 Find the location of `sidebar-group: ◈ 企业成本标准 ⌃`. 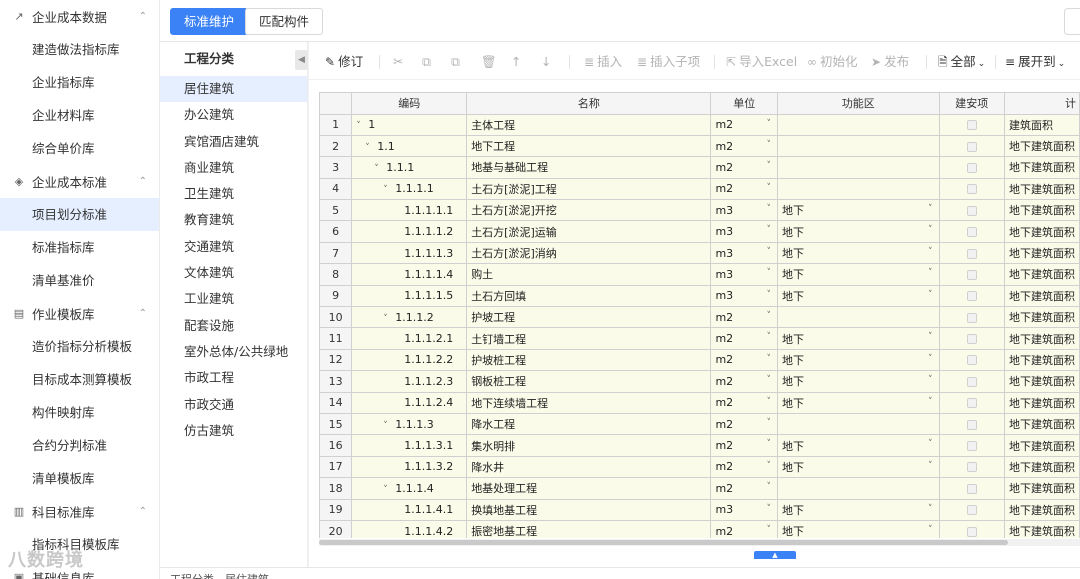

sidebar-group: ◈ 企业成本标准 ⌃ is located at coordinates (79, 181).